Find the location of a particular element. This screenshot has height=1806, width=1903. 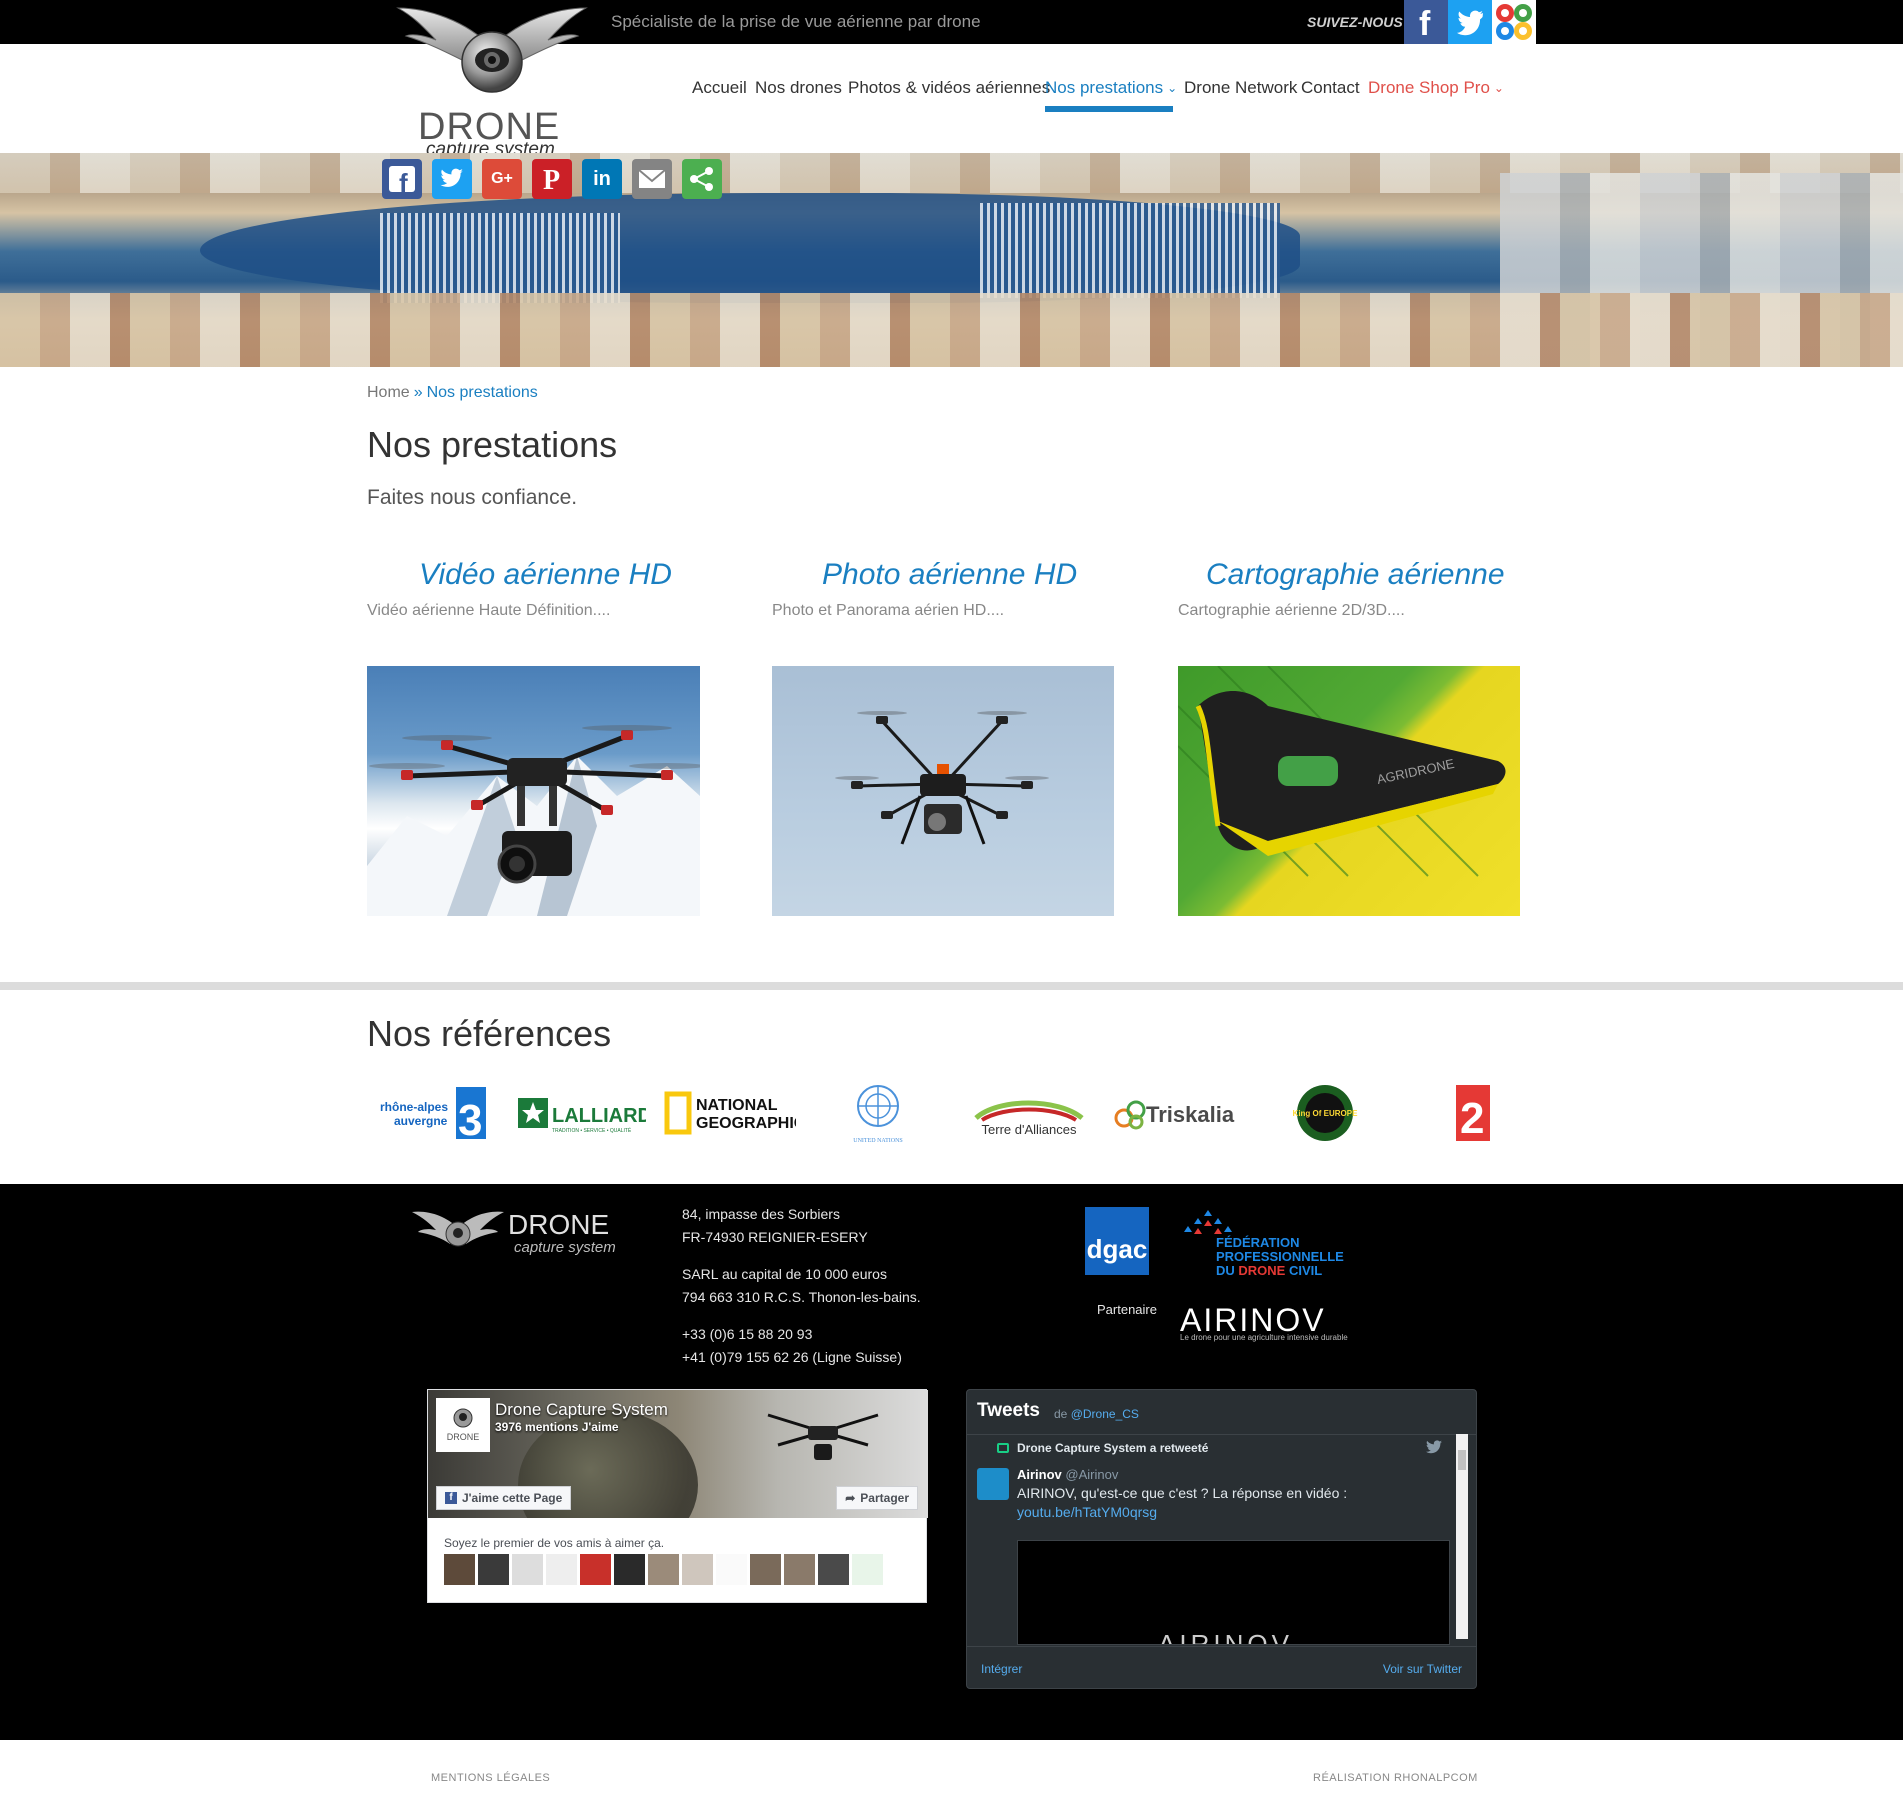

credit-link: RÉALISATION RHONALPCOM is located at coordinates (1395, 1778).